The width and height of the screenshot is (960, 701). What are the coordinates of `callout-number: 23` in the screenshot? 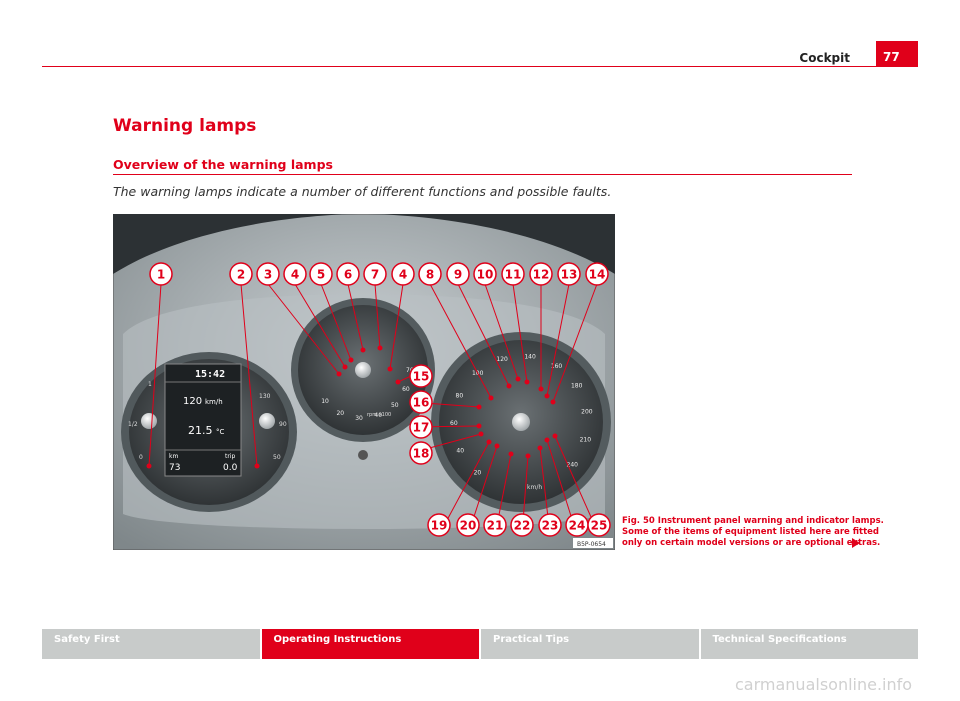 It's located at (550, 526).